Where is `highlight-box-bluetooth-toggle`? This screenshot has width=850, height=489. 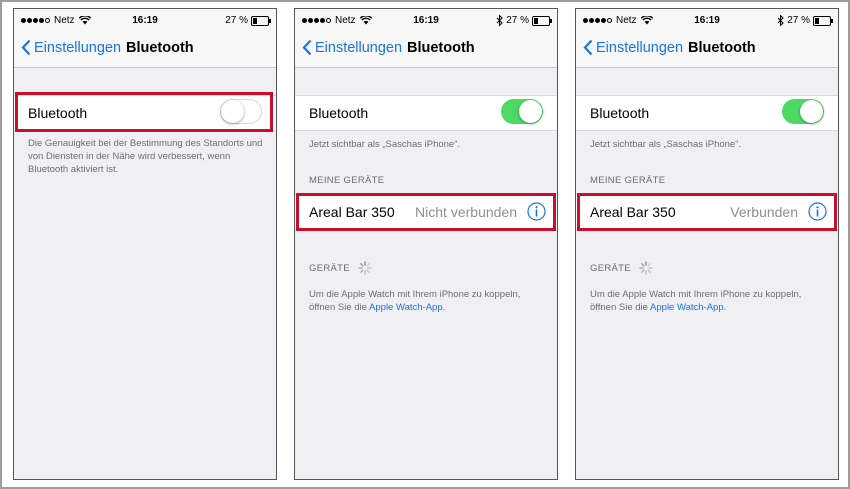 highlight-box-bluetooth-toggle is located at coordinates (144, 112).